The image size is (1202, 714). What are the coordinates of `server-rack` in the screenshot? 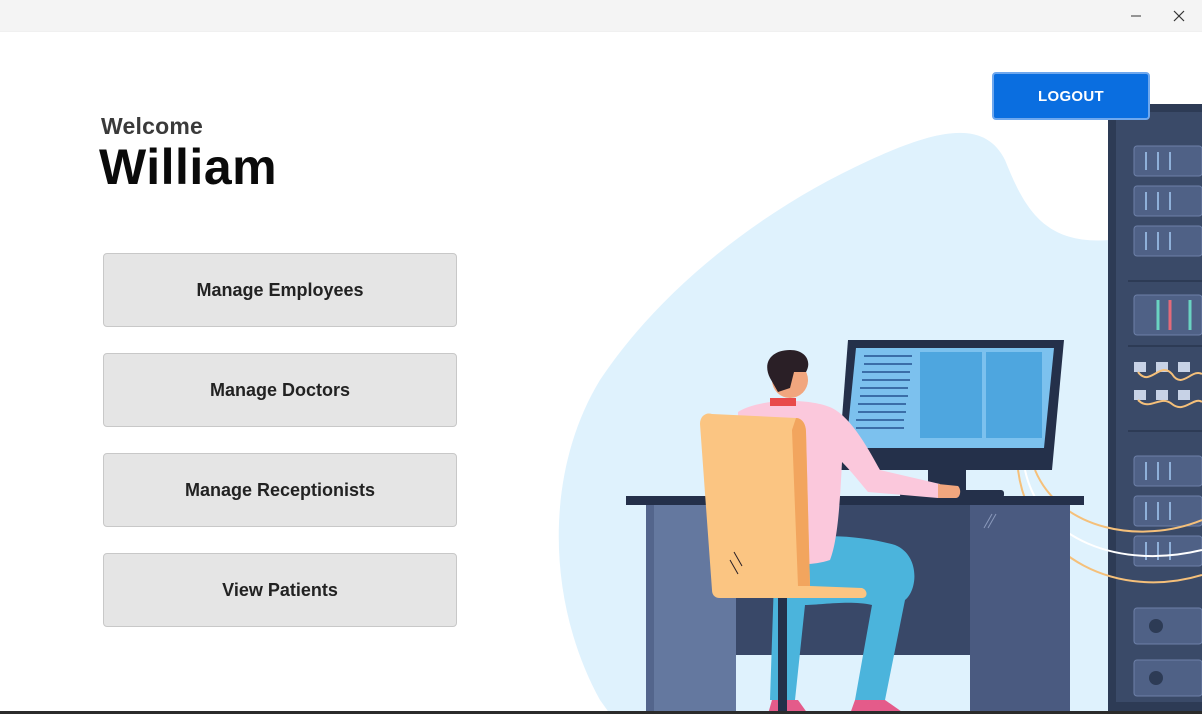 It's located at (1155, 409).